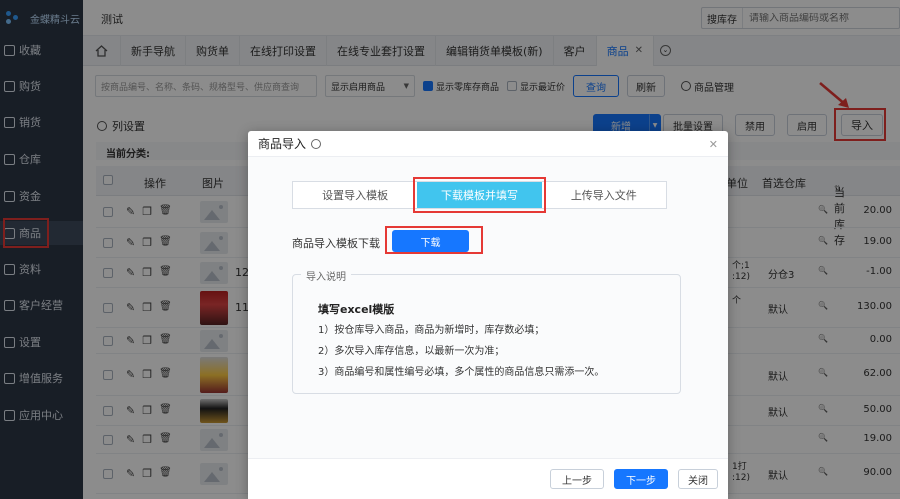  I want to click on dialog-footer: 上一步 下一步 关闭, so click(488, 478).